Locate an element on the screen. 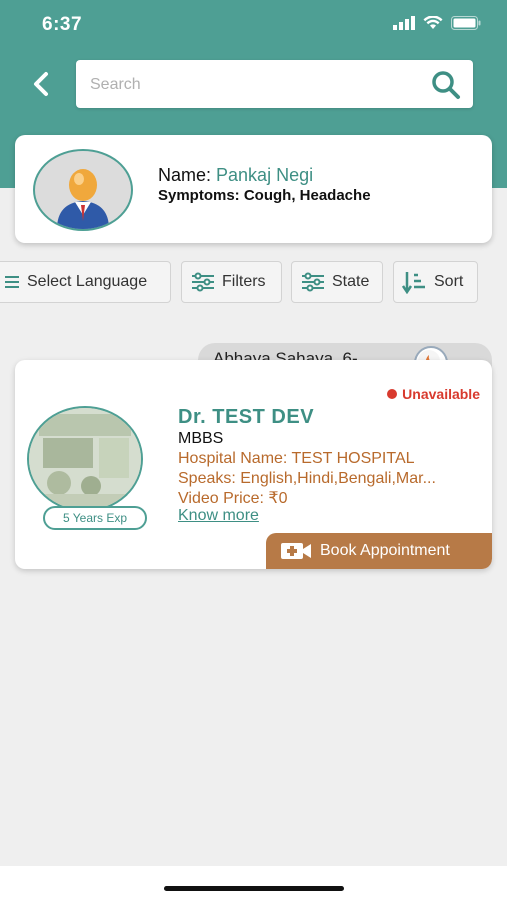 The width and height of the screenshot is (507, 900). filters-label: Filters is located at coordinates (244, 281).